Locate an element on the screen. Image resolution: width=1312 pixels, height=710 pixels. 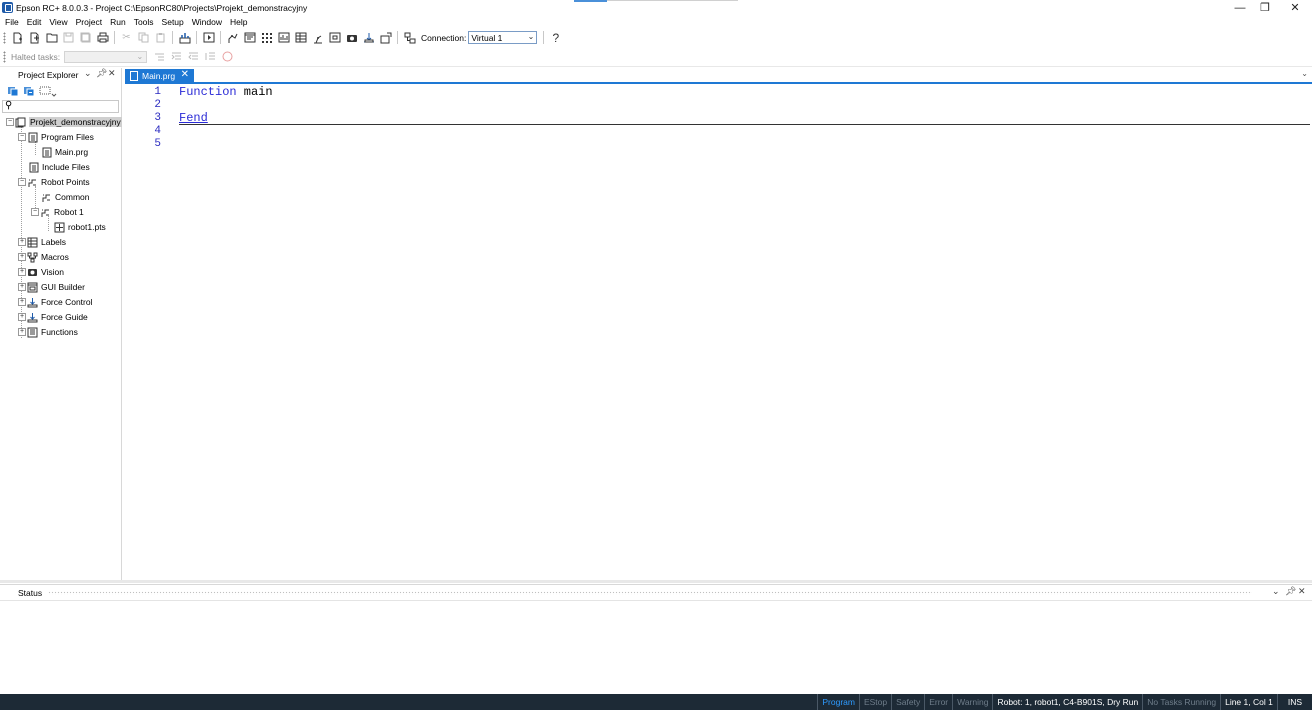
tab-main-prg: Main.prg ✕ is located at coordinates (159, 76).